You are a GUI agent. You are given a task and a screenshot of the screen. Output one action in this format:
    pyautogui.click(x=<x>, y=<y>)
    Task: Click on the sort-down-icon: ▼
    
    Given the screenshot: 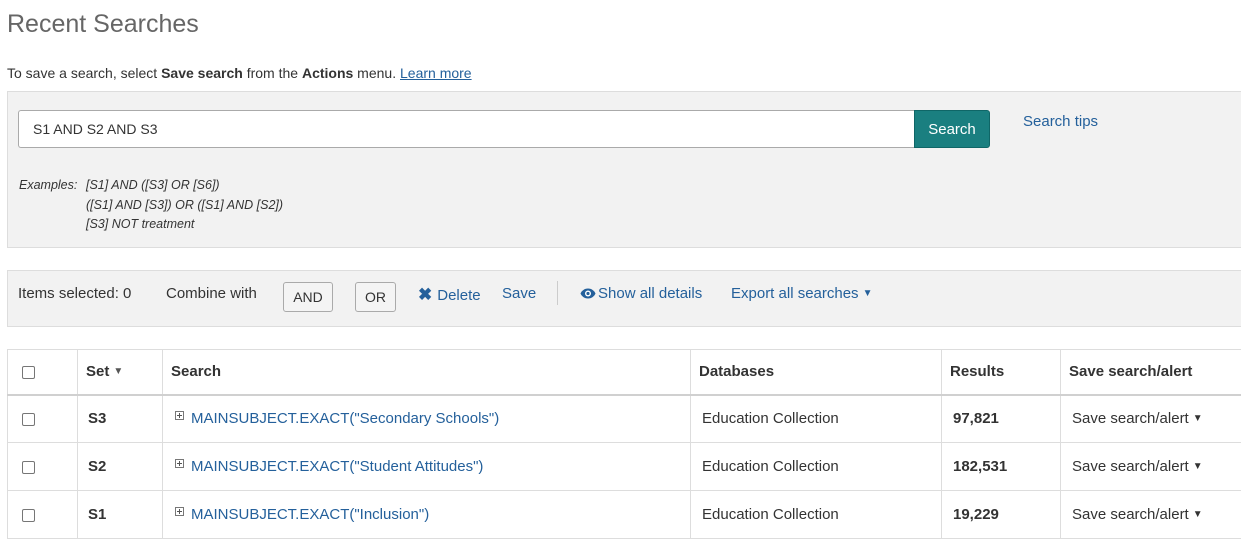 What is the action you would take?
    pyautogui.click(x=118, y=372)
    